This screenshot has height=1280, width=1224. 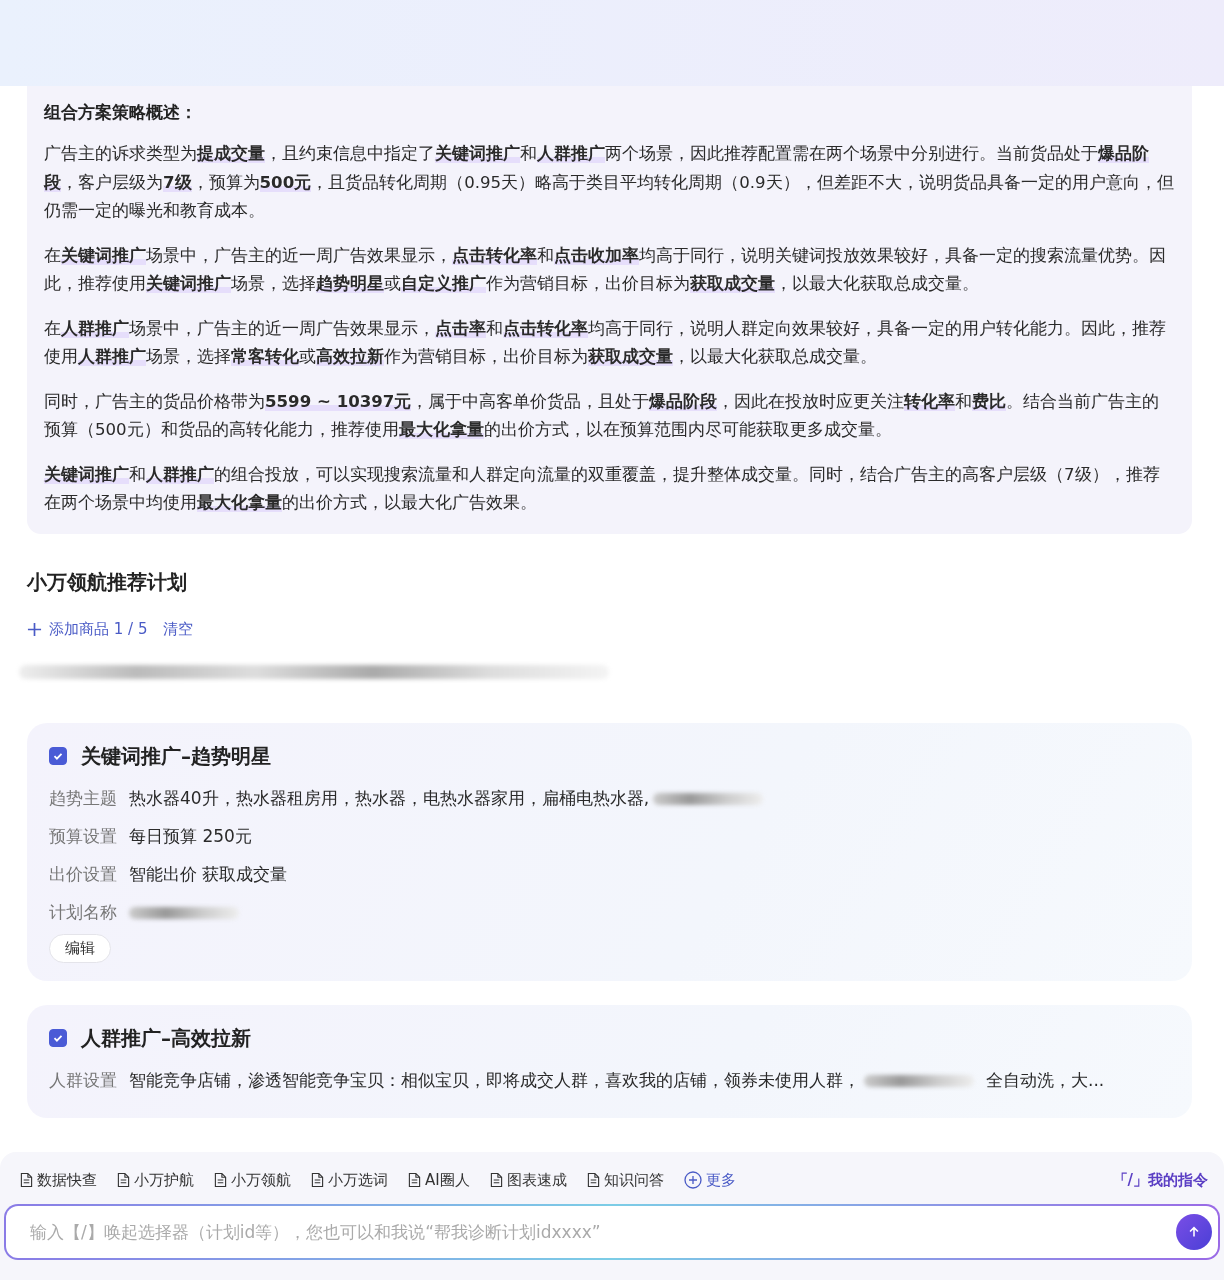 I want to click on summary-paragraph: 同时，广告主的货品价格带为5599 ~ 10397元，属于中高客单价货品，且处于爆品阶段，因此在投放时应更关注转化率和费比。结合当前广告主的预算（500元）和货品的高转化能力，推荐使用最大化拿量的出价方式，以在预算范围内尽可能获取更多成交量。, so click(x=602, y=415).